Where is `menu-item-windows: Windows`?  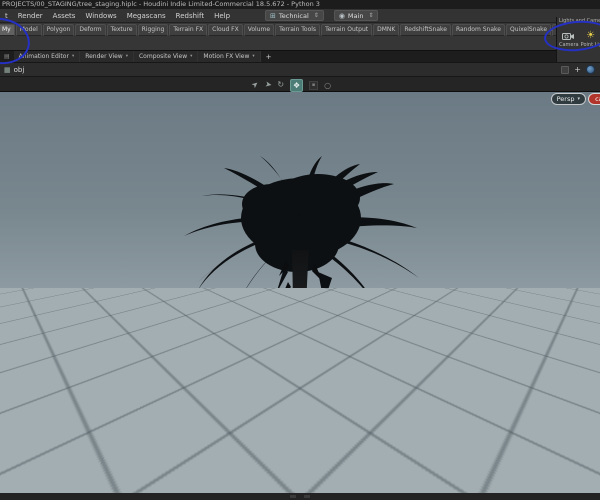
menu-item-windows: Windows is located at coordinates (100, 16).